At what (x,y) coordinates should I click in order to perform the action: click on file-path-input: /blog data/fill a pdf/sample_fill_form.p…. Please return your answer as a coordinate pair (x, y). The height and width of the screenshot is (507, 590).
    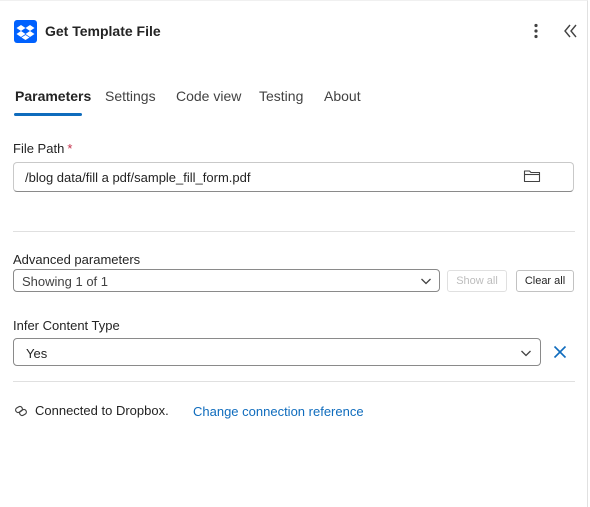
    Looking at the image, I should click on (293, 177).